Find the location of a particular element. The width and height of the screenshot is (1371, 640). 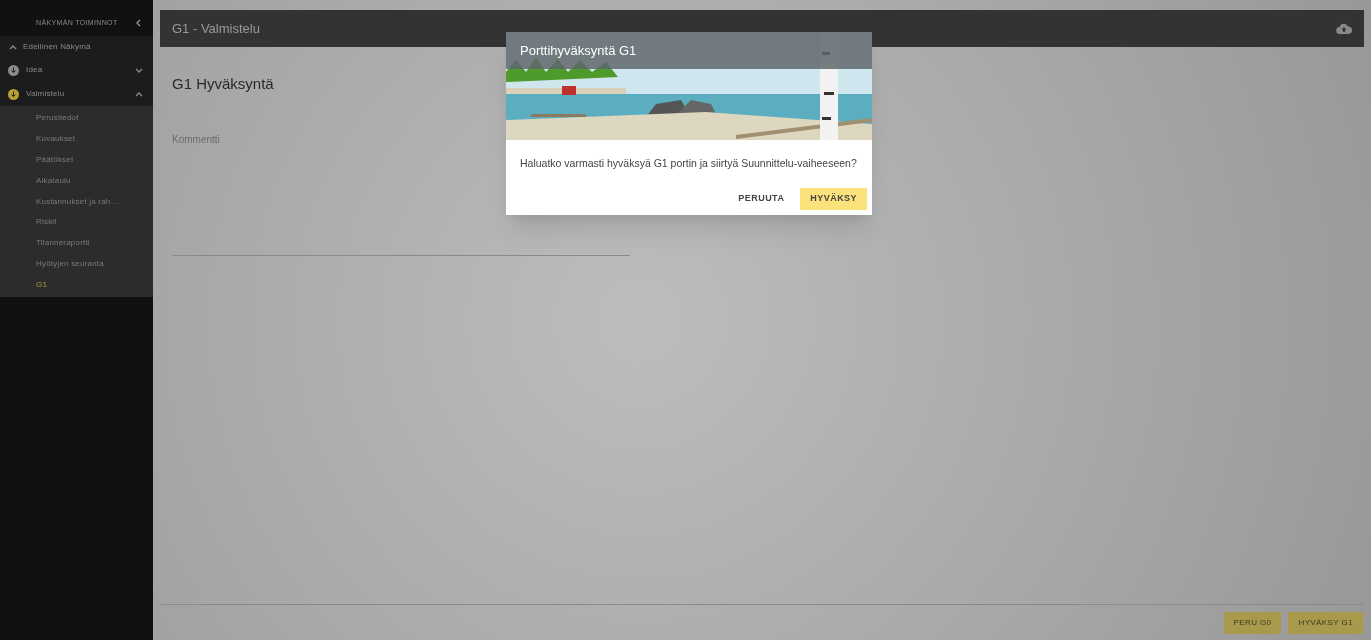

section-heading: G1 Hyväksyntä is located at coordinates (223, 84).